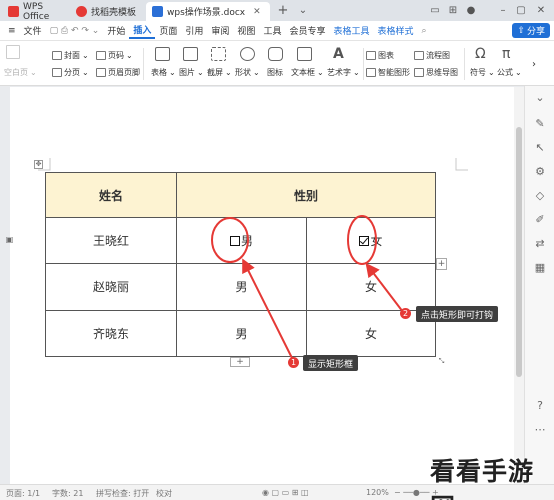 The width and height of the screenshot is (554, 500). What do you see at coordinates (377, 492) in the screenshot?
I see `zoom-level: 120%` at bounding box center [377, 492].